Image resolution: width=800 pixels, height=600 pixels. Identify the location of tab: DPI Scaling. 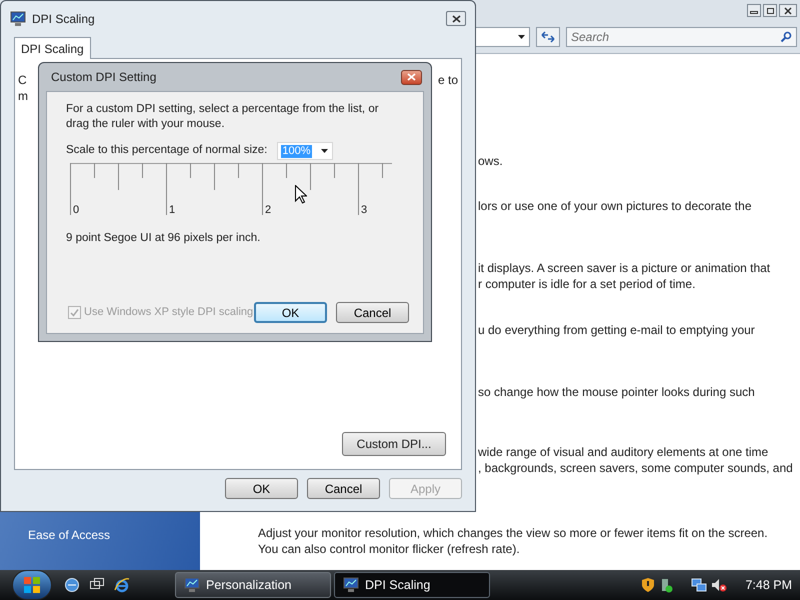
(52, 48).